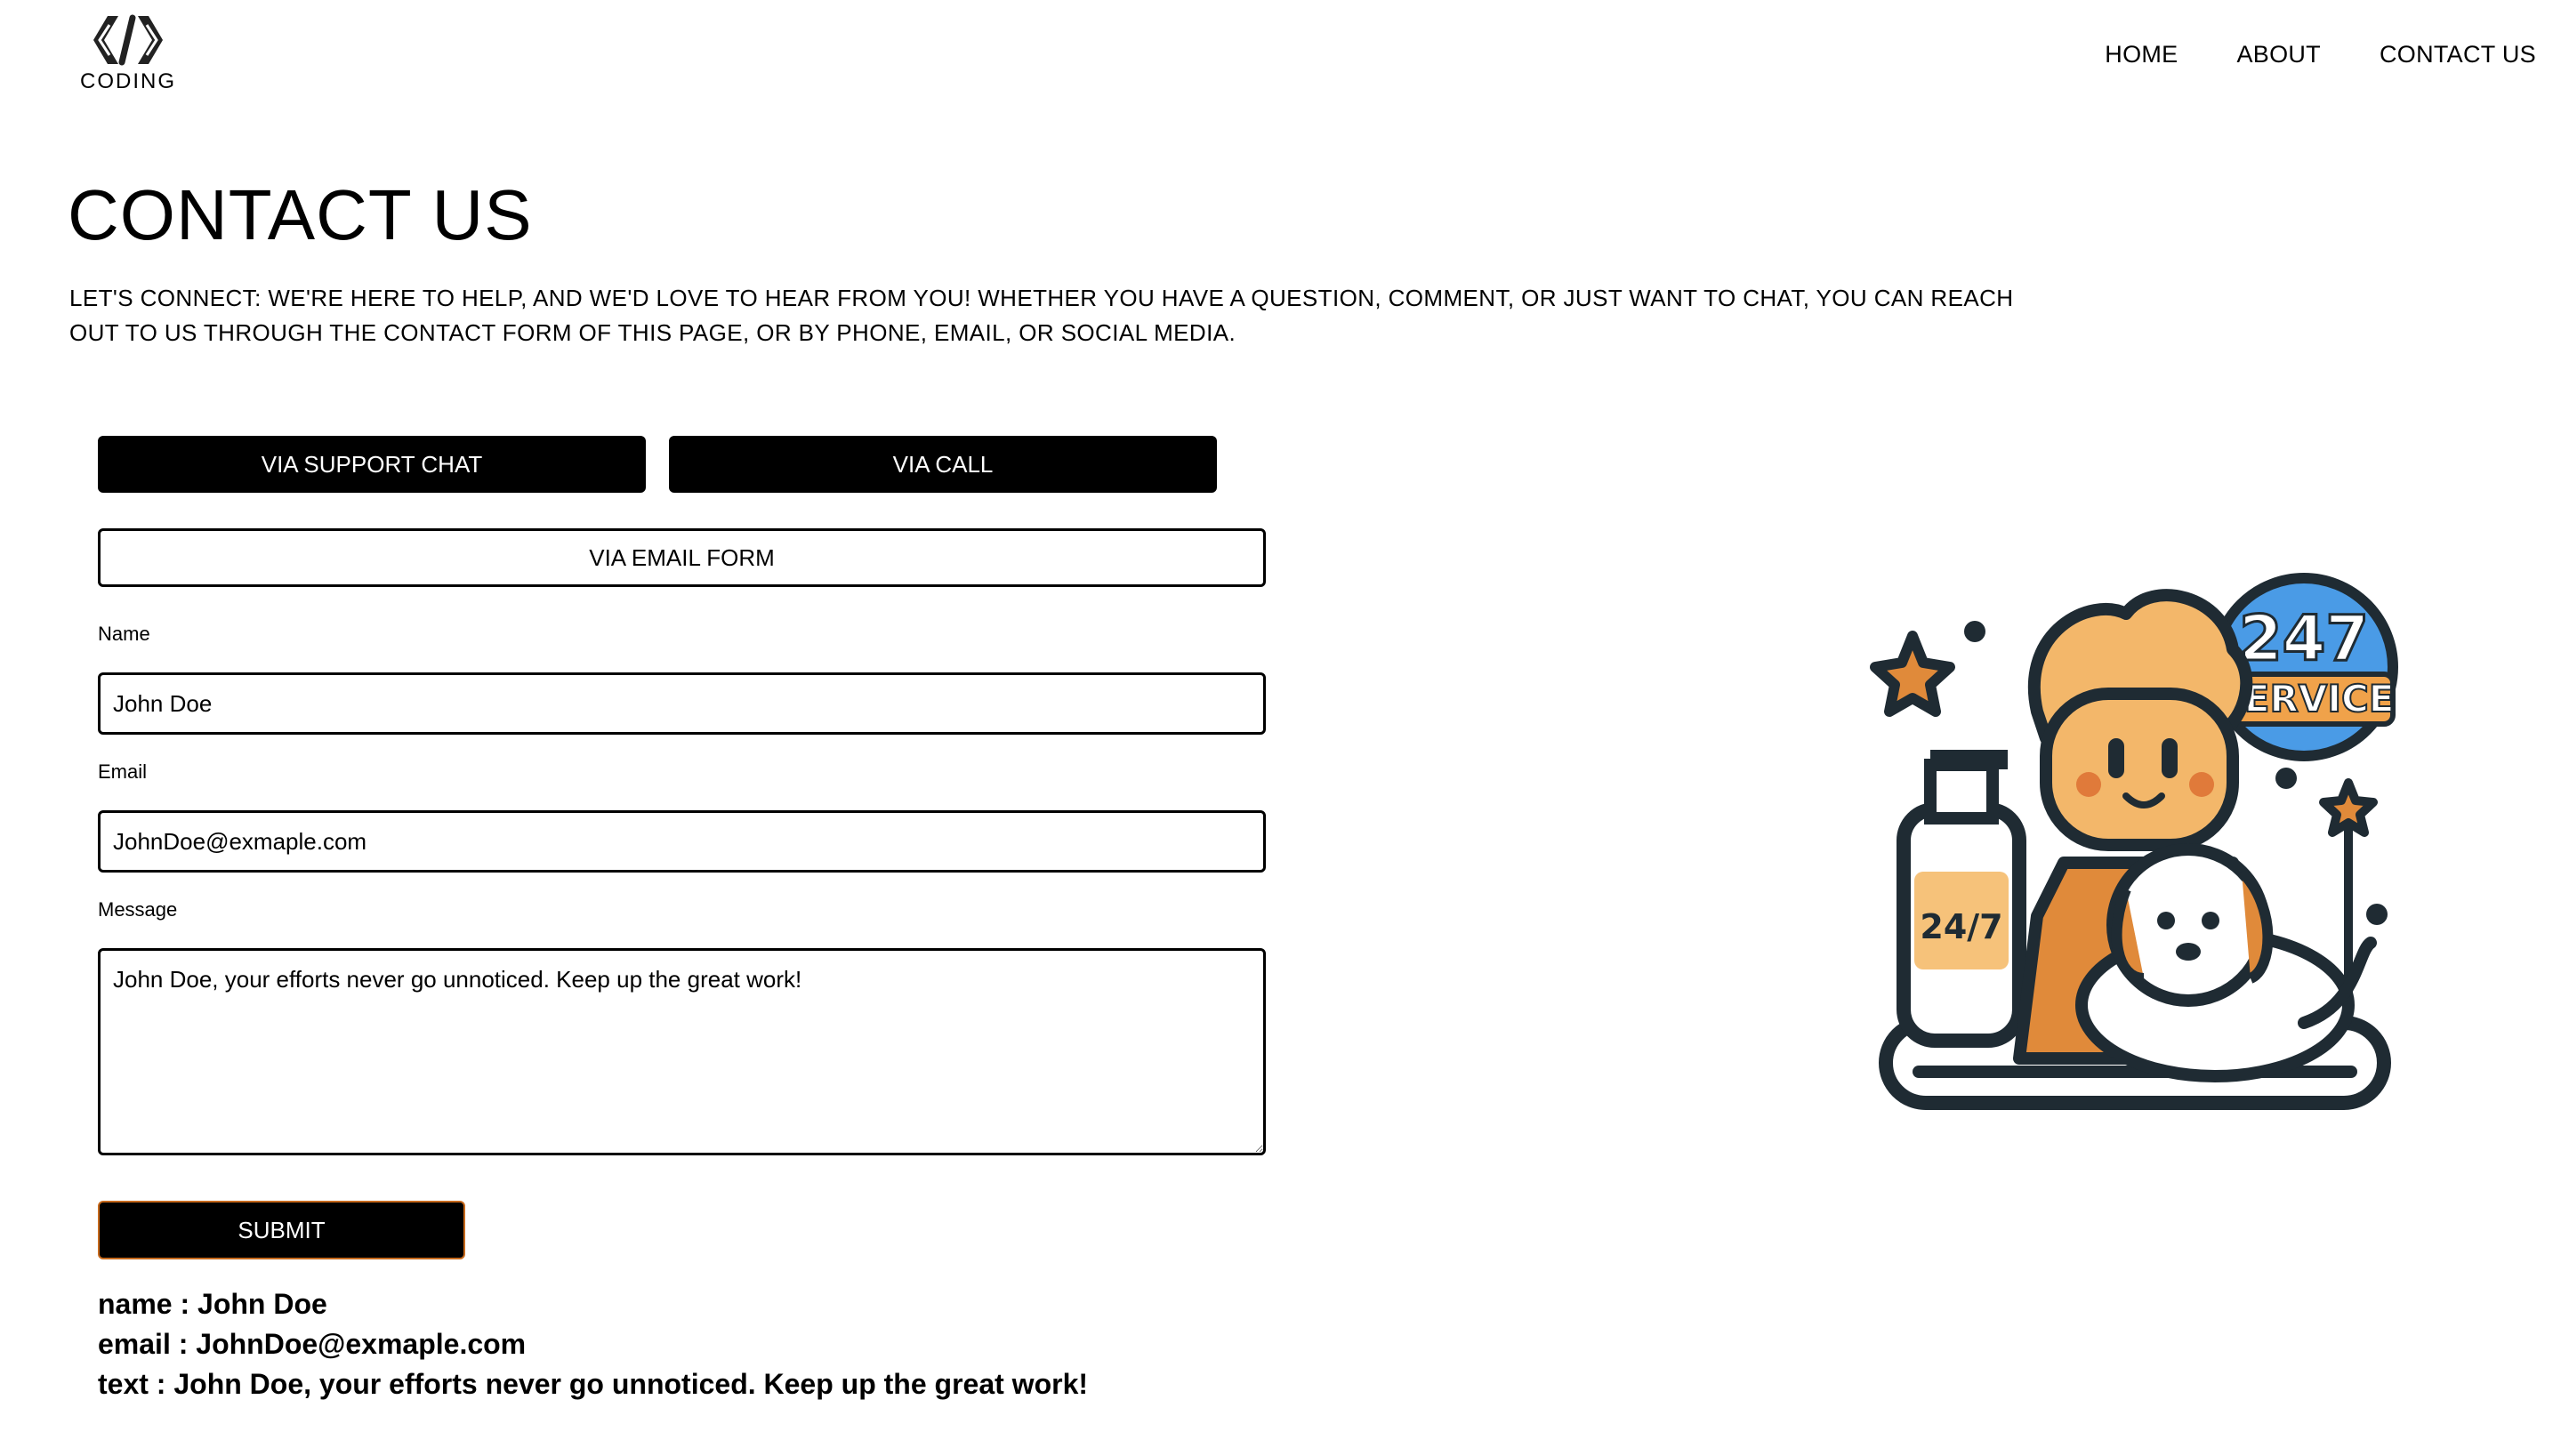 The image size is (2561, 1456). Describe the element at coordinates (128, 40) in the screenshot. I see `code-brackets-icon` at that location.